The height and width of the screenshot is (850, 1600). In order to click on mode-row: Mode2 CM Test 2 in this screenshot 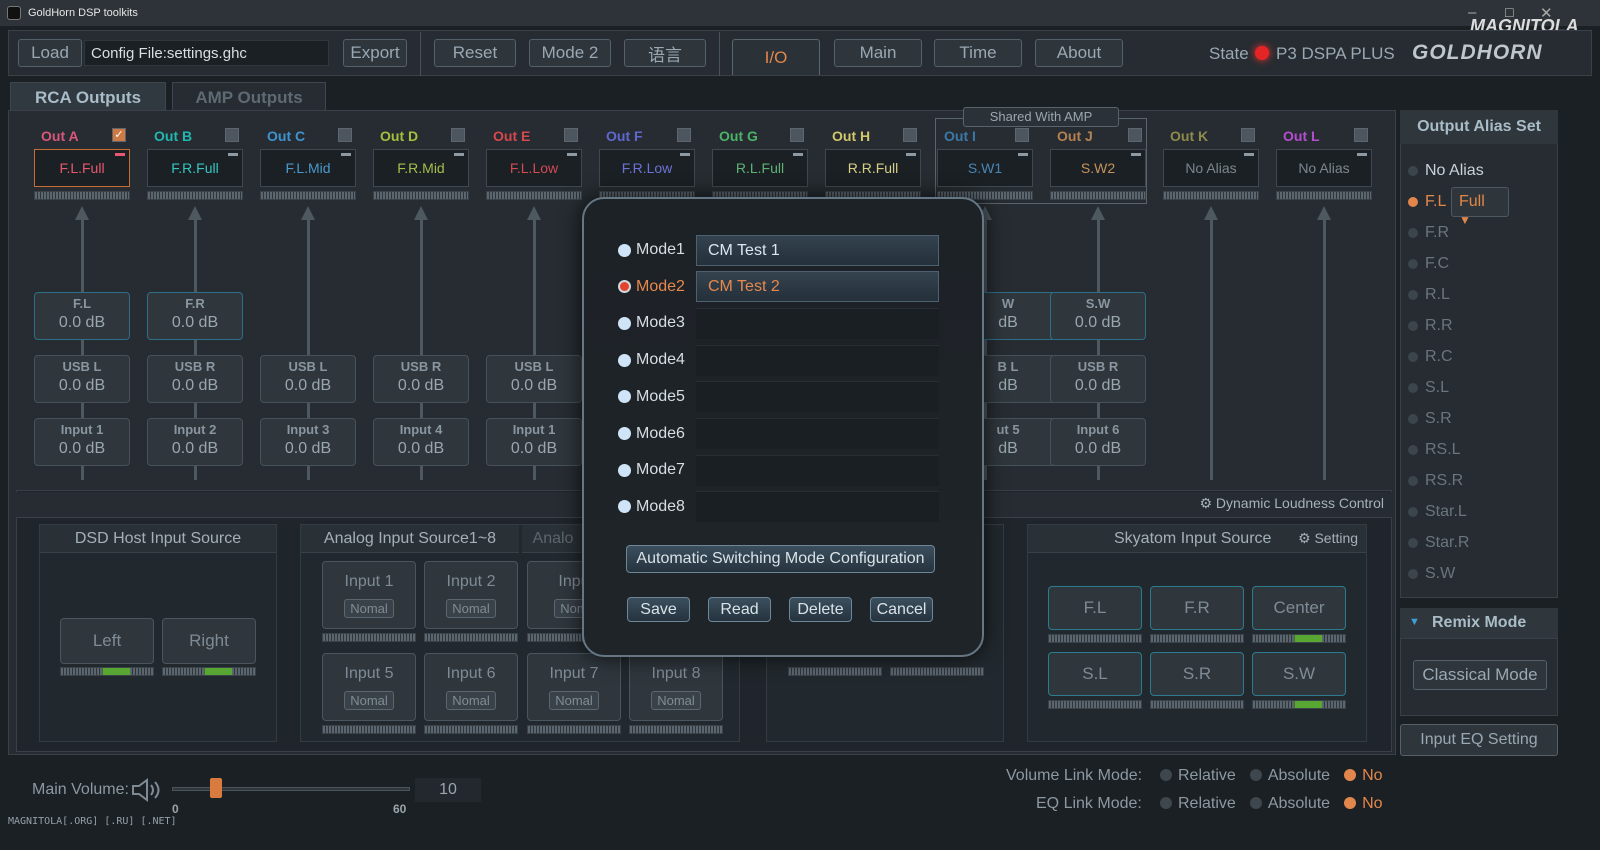, I will do `click(783, 287)`.